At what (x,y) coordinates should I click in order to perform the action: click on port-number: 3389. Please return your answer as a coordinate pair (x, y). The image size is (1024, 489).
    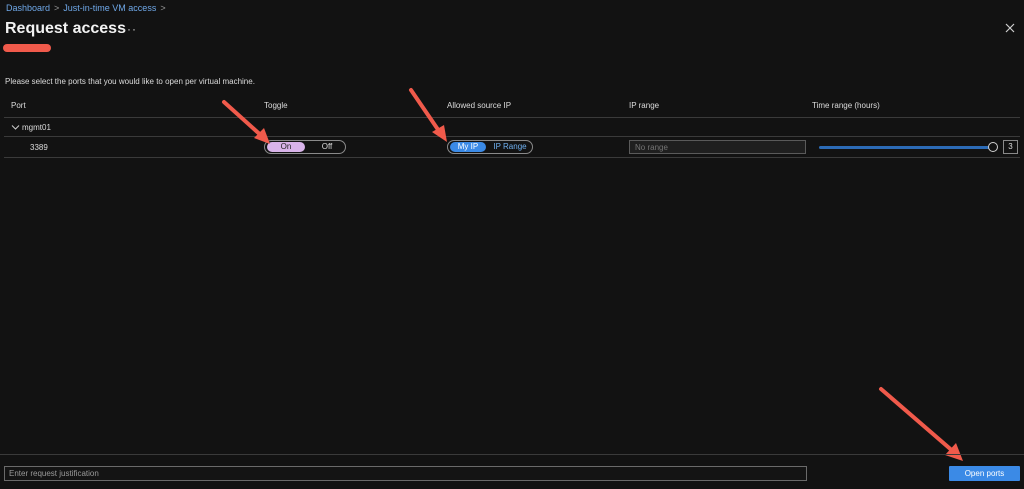
    Looking at the image, I should click on (39, 147).